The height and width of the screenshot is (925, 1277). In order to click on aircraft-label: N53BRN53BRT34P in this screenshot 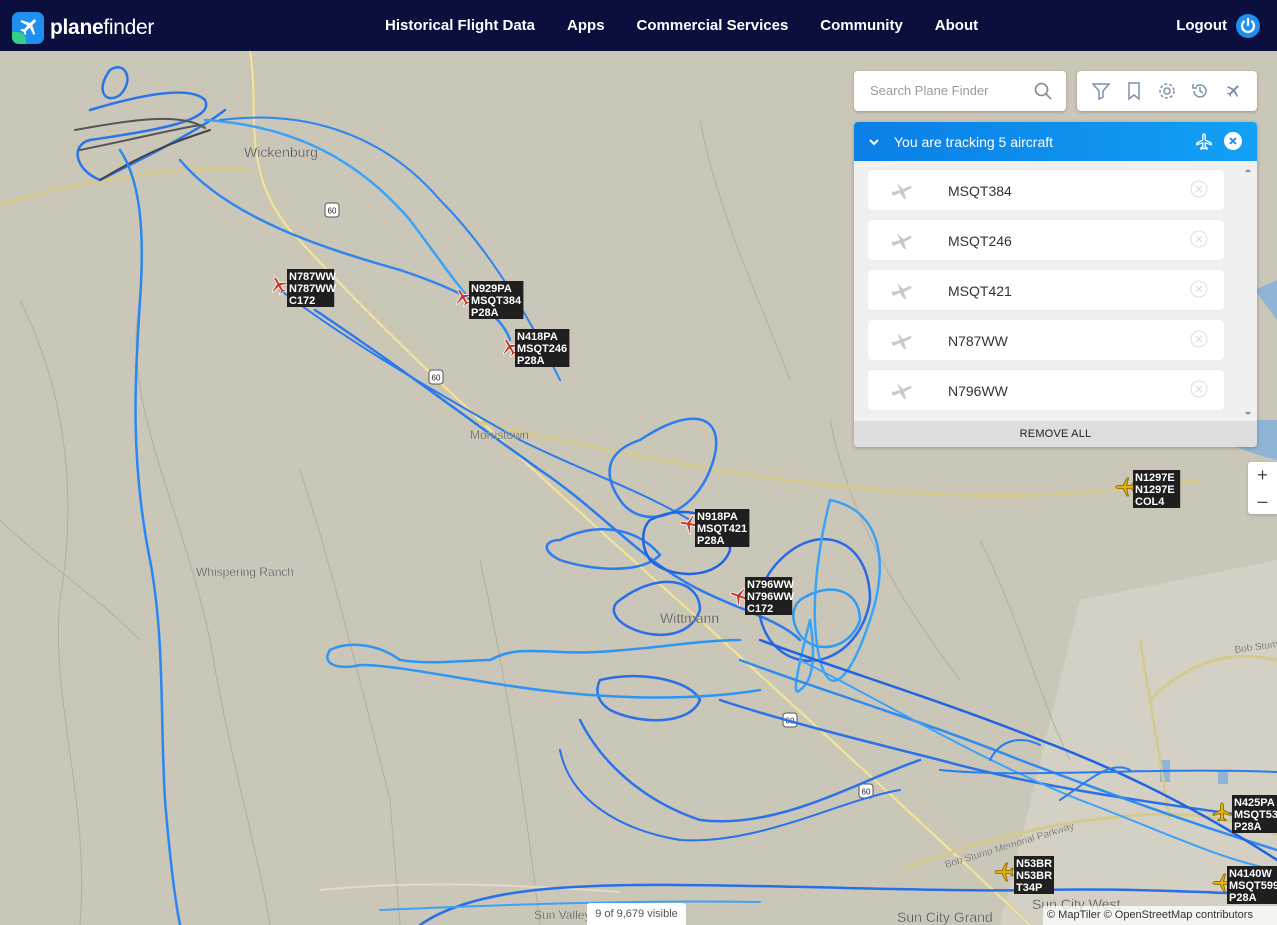, I will do `click(1034, 875)`.